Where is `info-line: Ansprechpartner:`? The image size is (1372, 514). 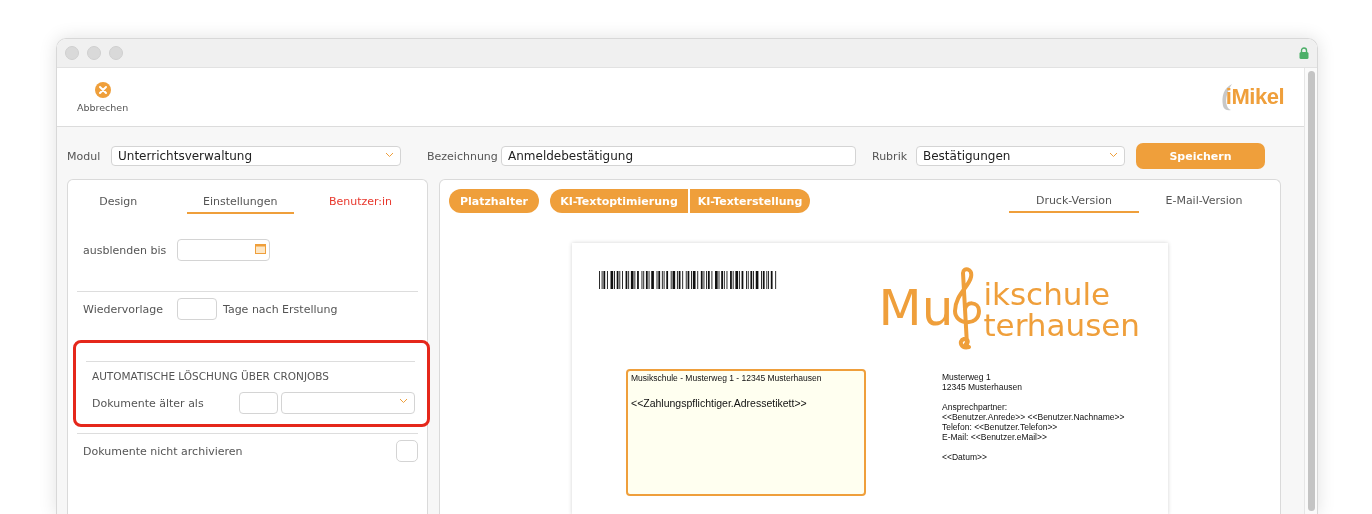
info-line: Ansprechpartner: is located at coordinates (975, 407).